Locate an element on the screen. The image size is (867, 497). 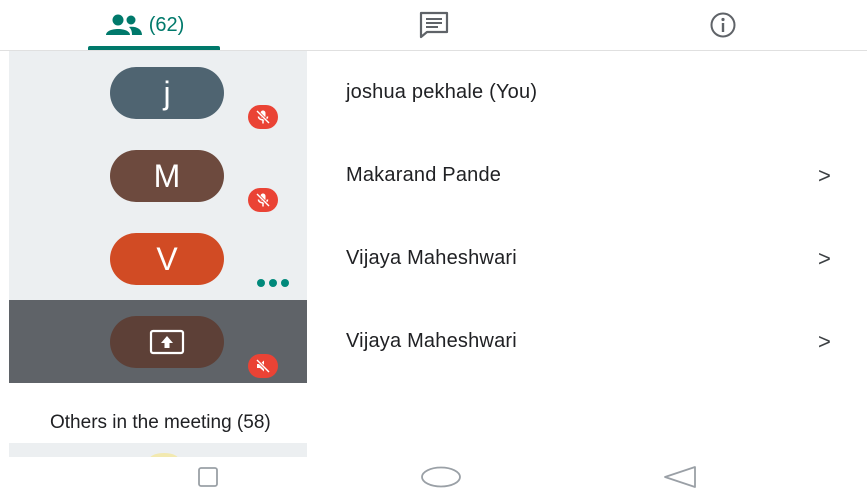
home-icon is located at coordinates (441, 477).